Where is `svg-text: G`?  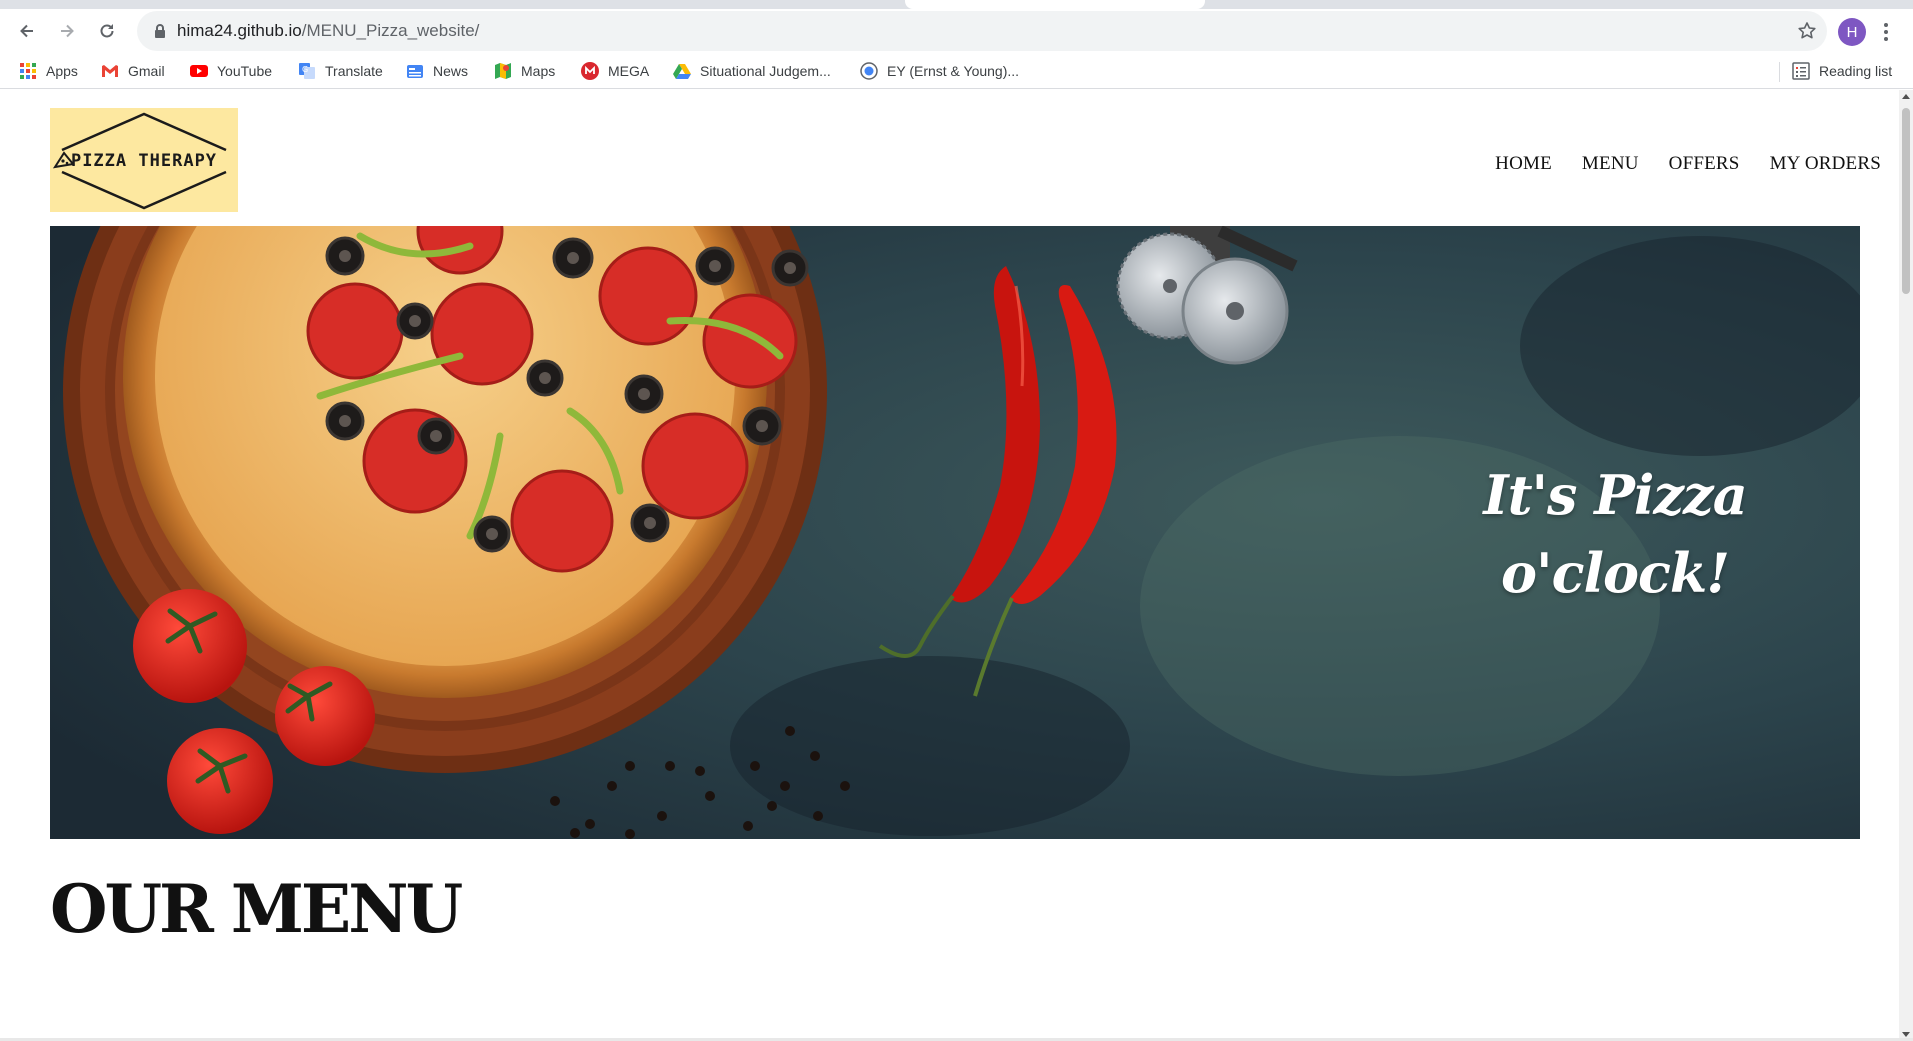 svg-text: G is located at coordinates (305, 69).